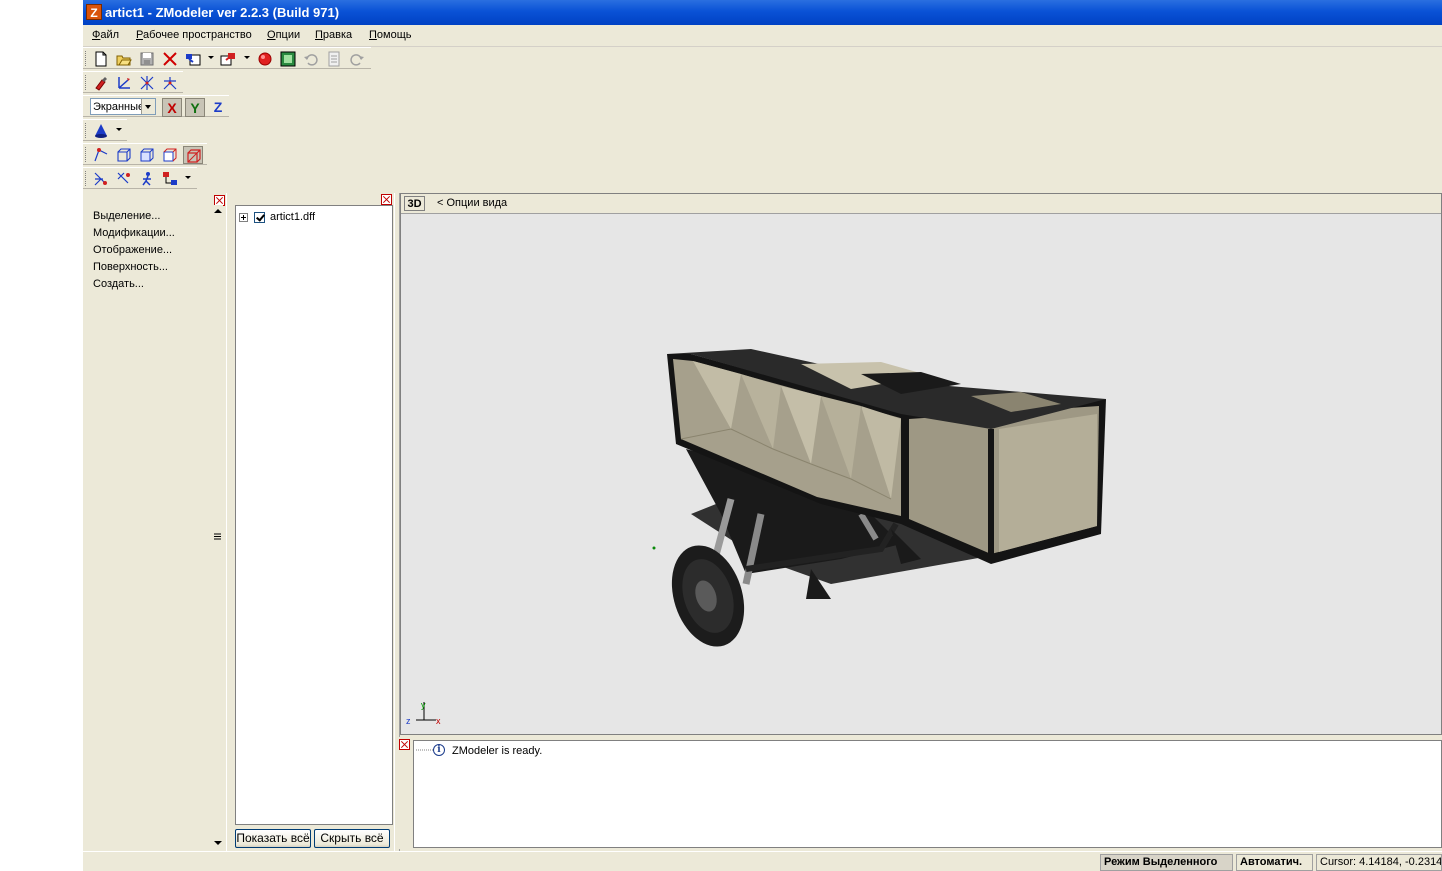 This screenshot has width=1442, height=871. I want to click on status-selection-mode: Режим Выделенного, so click(1166, 862).